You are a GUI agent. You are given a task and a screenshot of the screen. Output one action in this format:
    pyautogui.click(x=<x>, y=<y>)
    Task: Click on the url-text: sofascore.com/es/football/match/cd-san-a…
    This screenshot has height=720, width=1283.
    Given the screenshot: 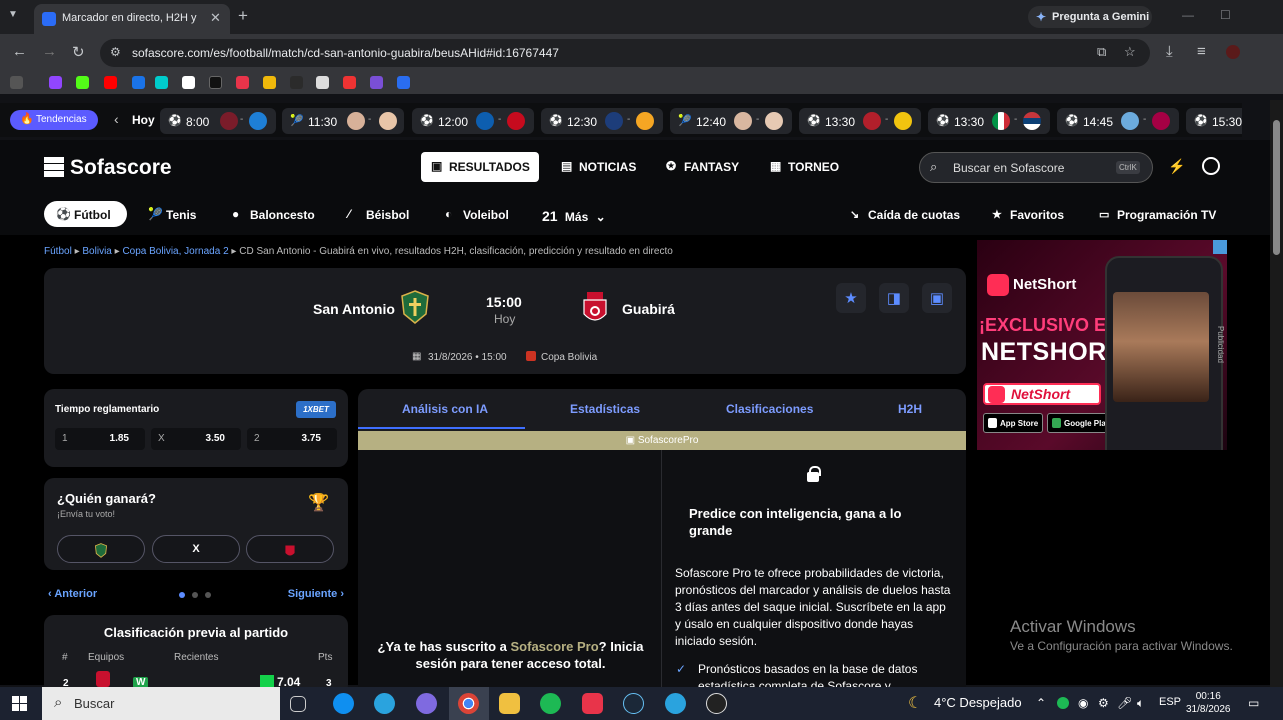 What is the action you would take?
    pyautogui.click(x=345, y=53)
    